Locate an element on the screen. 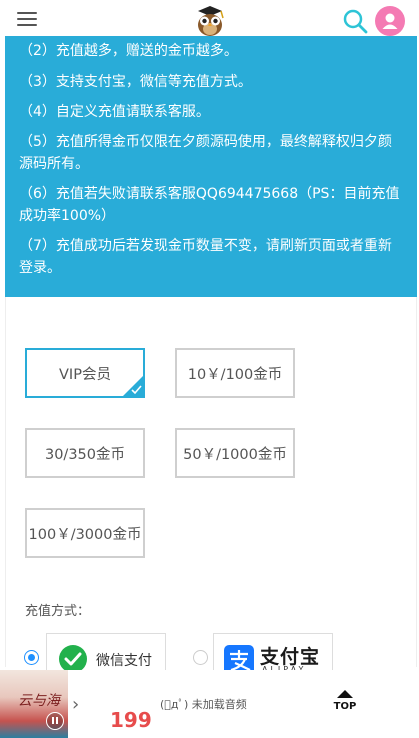  wechat-pay-label: 微信支付 is located at coordinates (124, 661).